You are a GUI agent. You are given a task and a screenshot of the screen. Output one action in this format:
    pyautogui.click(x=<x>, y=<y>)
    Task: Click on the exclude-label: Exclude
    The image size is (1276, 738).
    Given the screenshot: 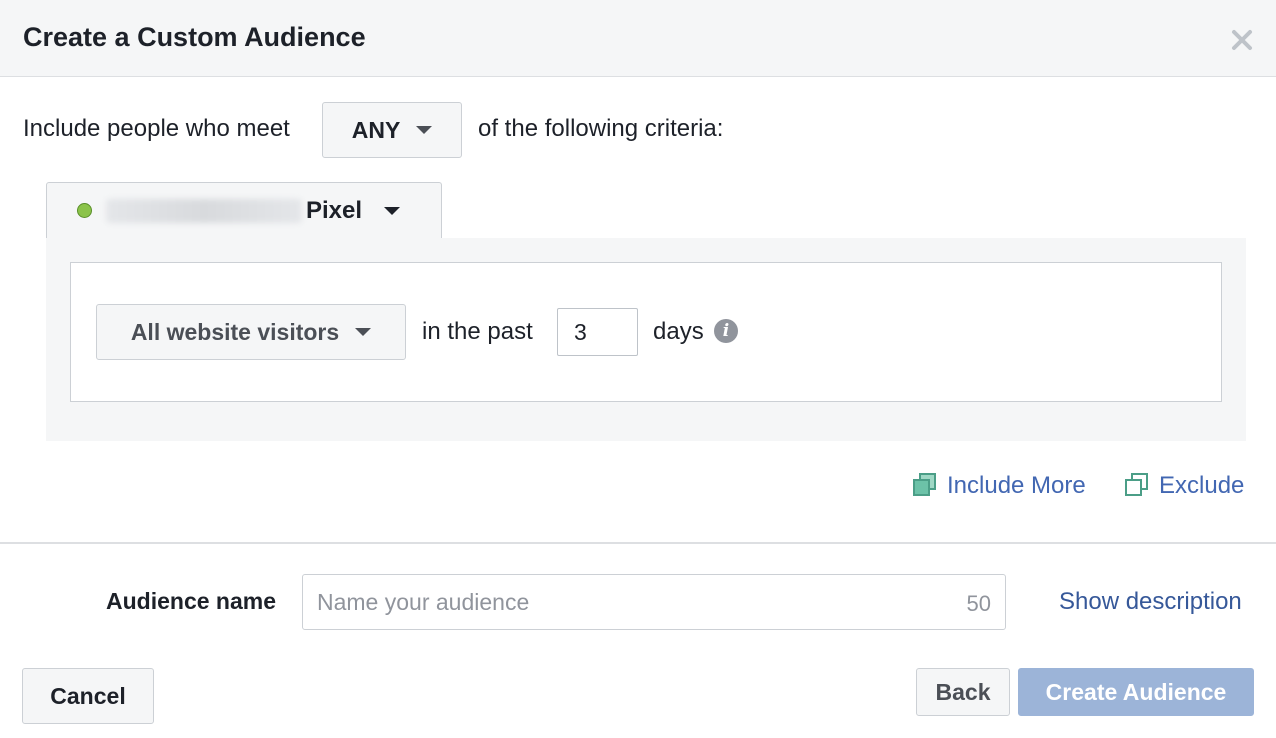 What is the action you would take?
    pyautogui.click(x=1202, y=485)
    